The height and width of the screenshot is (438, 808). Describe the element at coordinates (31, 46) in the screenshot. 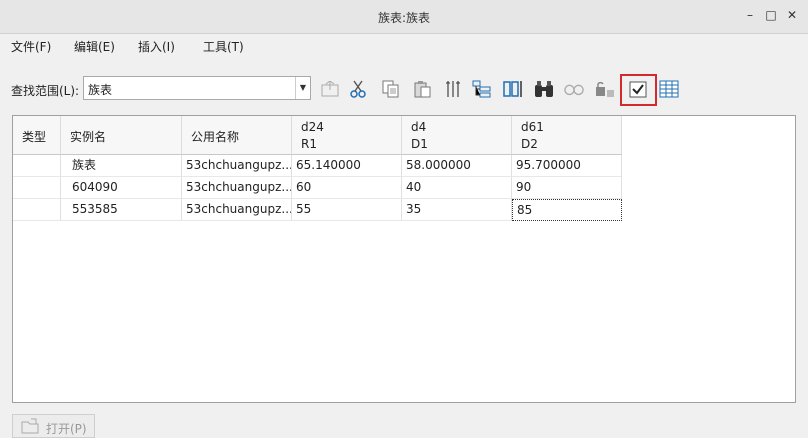

I see `menu-file: 文件(F)` at that location.